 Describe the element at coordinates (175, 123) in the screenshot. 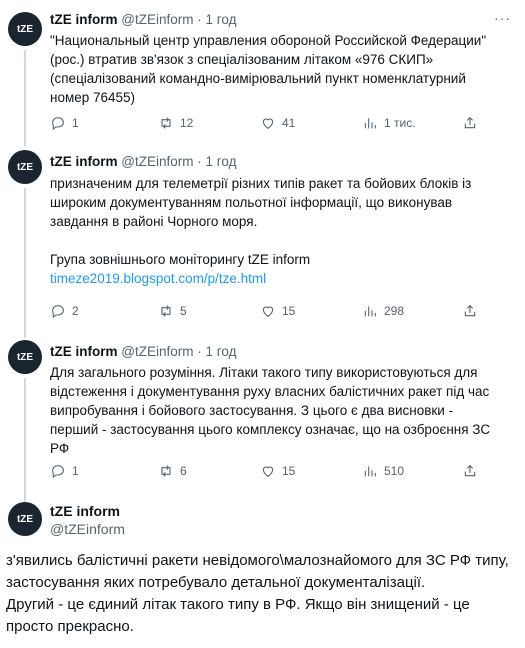

I see `repost-button: 12` at that location.